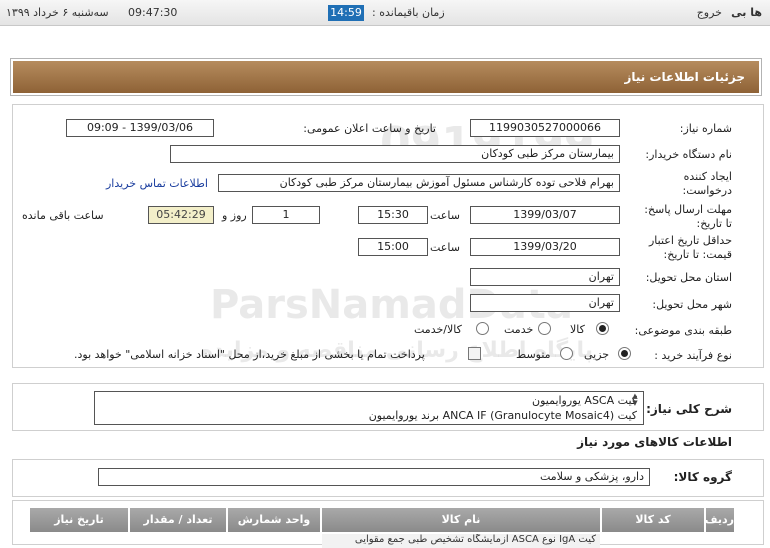  I want to click on deadline-time-label: ساعت, so click(445, 215).